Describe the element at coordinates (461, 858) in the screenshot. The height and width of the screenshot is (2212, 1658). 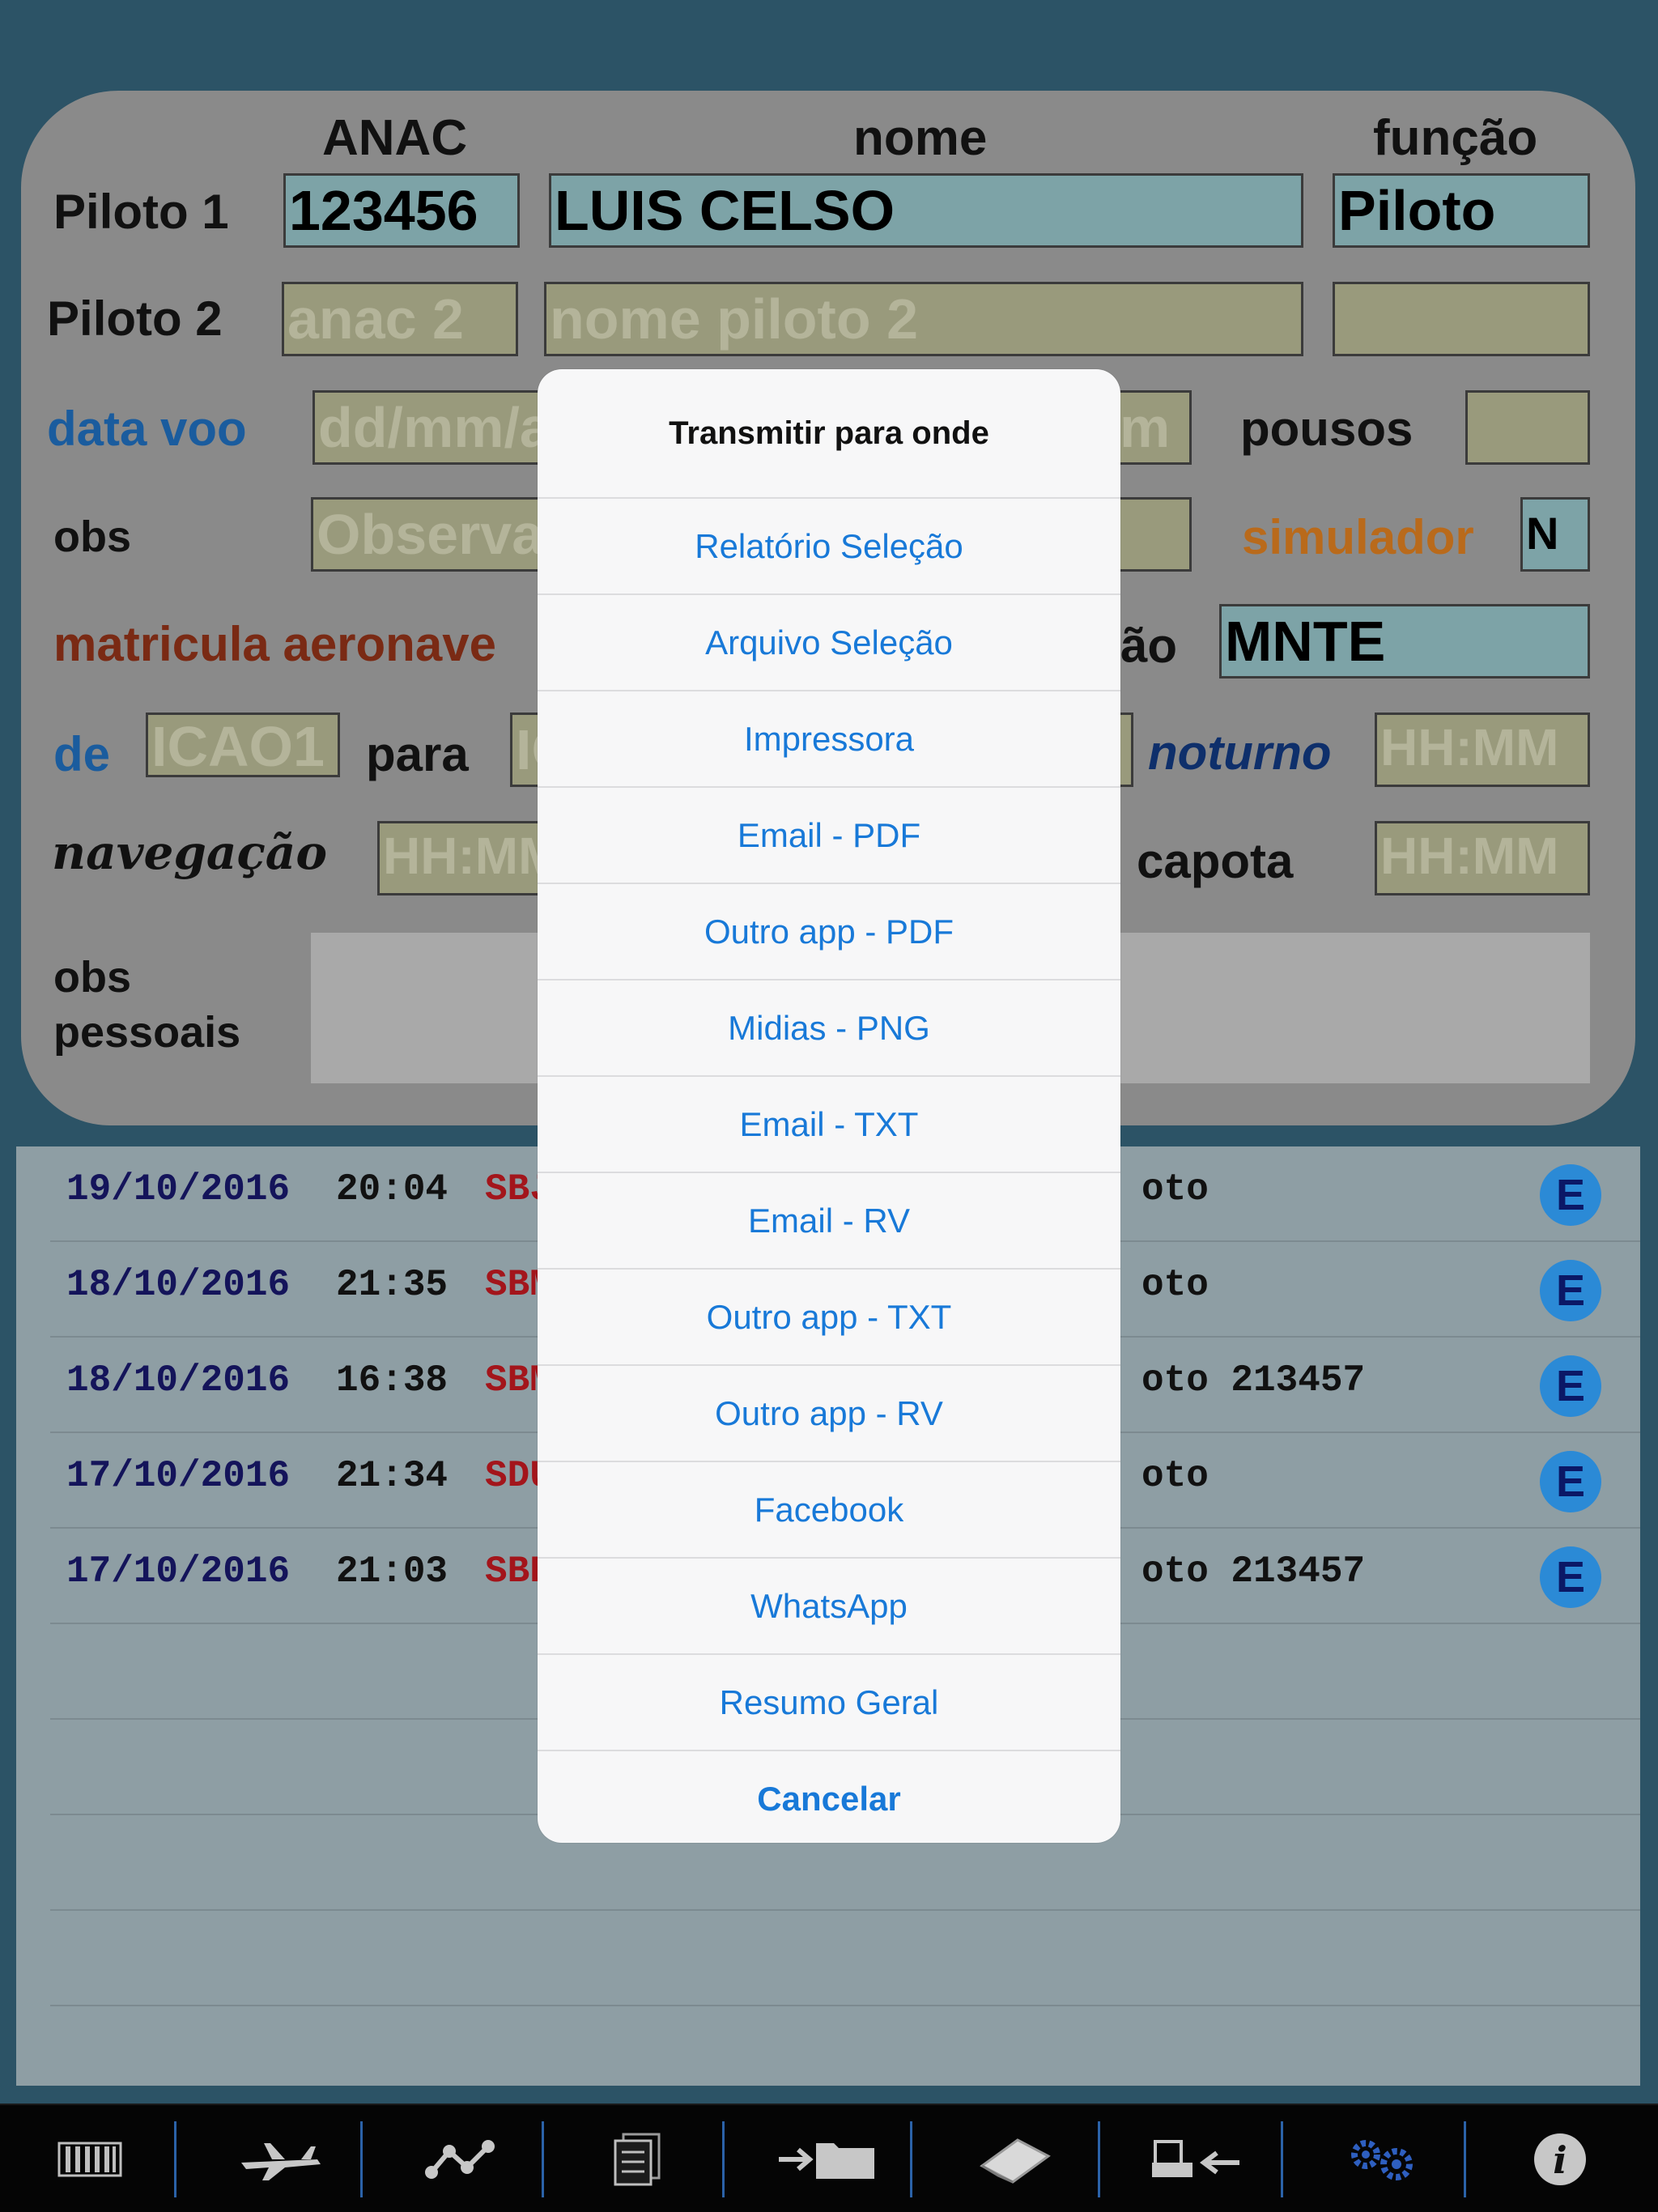
I see `navegacao-field: HH:MM` at that location.